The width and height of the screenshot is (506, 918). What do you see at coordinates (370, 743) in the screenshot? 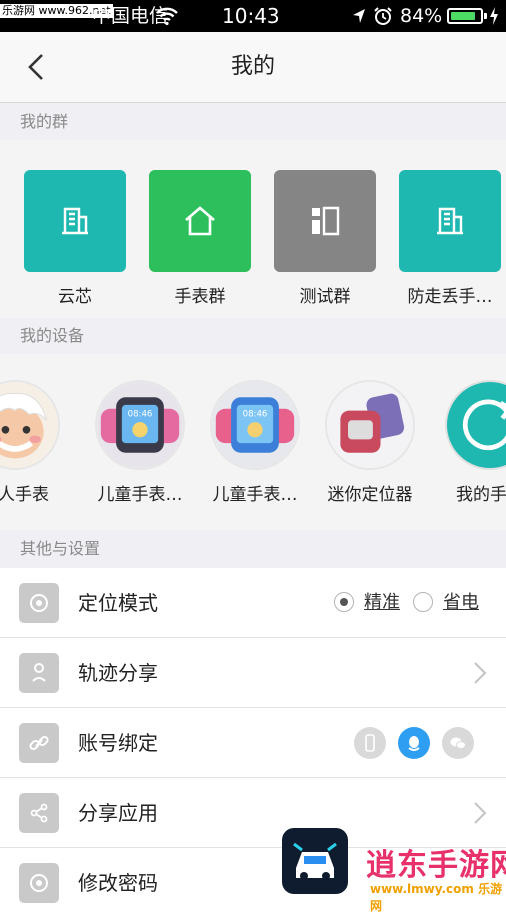
I see `phone-icon` at bounding box center [370, 743].